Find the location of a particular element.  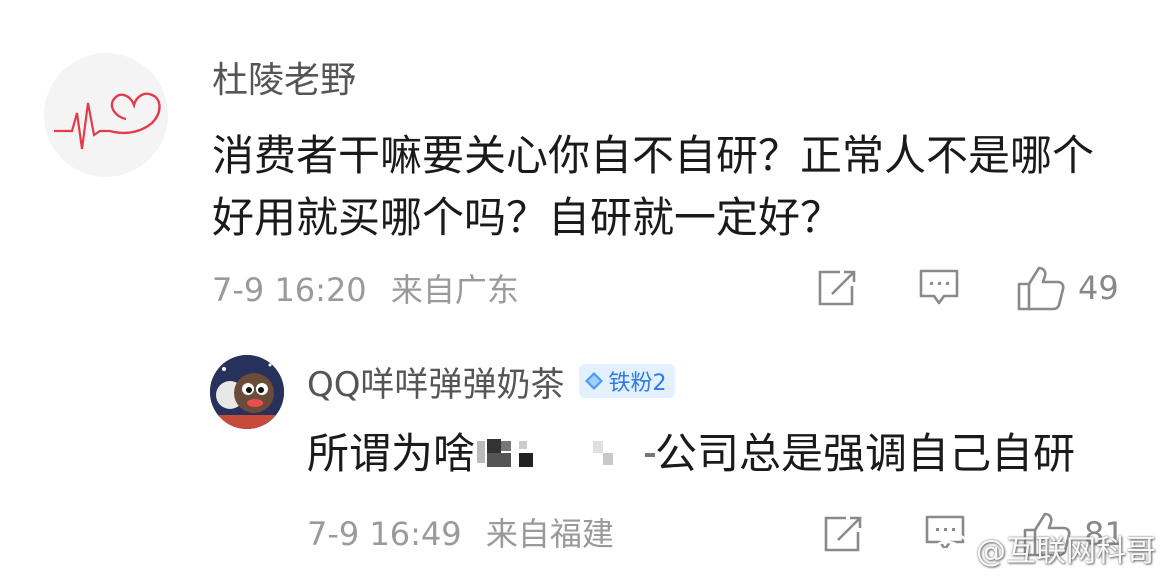

comment-text: 消费者干嘛要关心你自不自研？正常人不是哪个好用就买哪个吗？自研就一定好？ is located at coordinates (653, 186).